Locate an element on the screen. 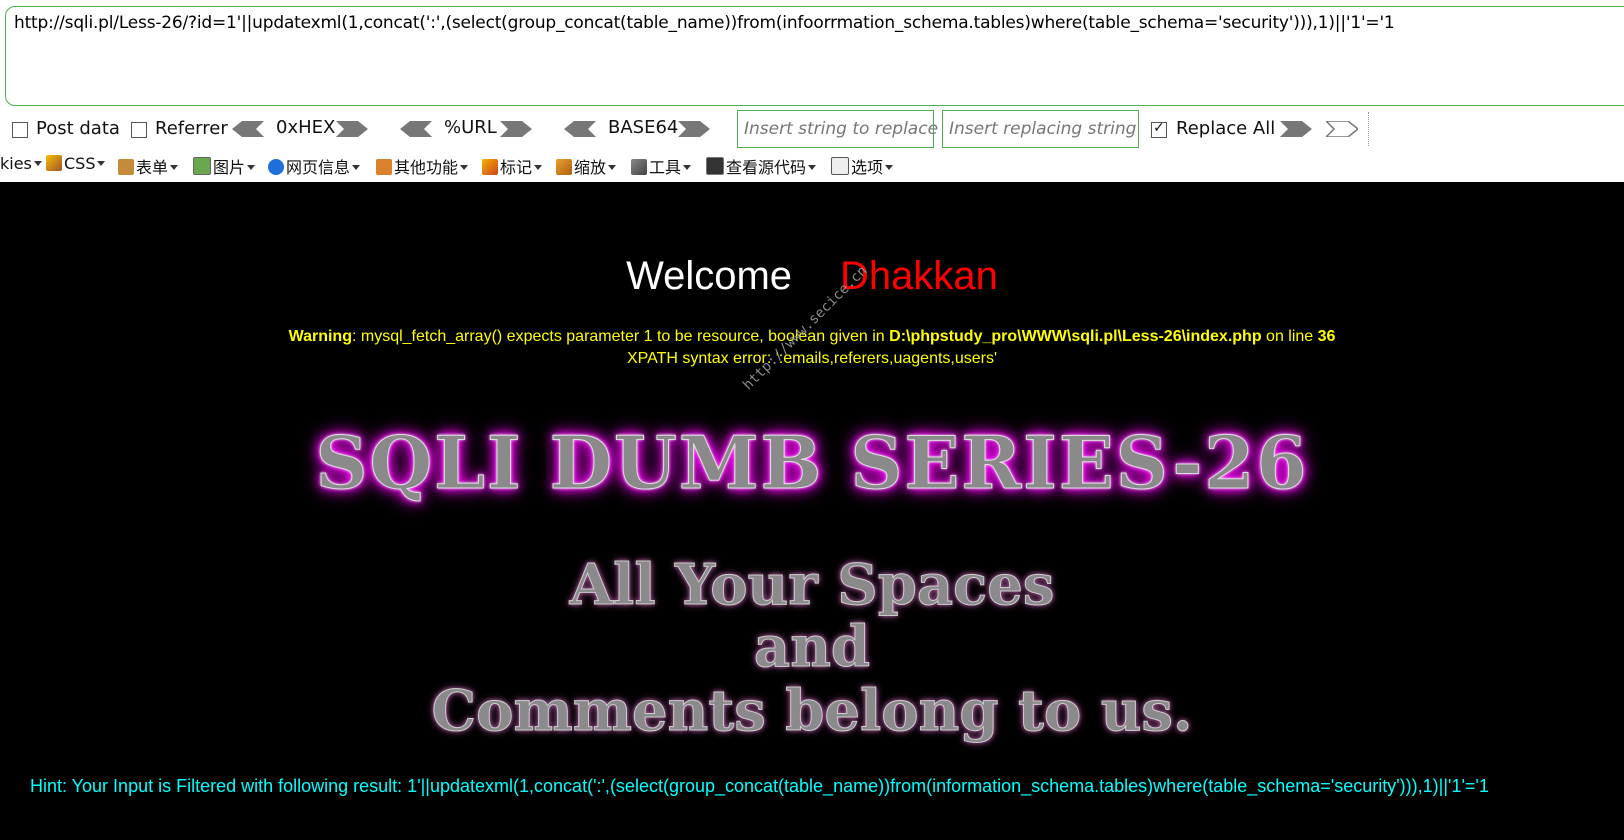 The height and width of the screenshot is (840, 1624). menu-css: CSS is located at coordinates (76, 163).